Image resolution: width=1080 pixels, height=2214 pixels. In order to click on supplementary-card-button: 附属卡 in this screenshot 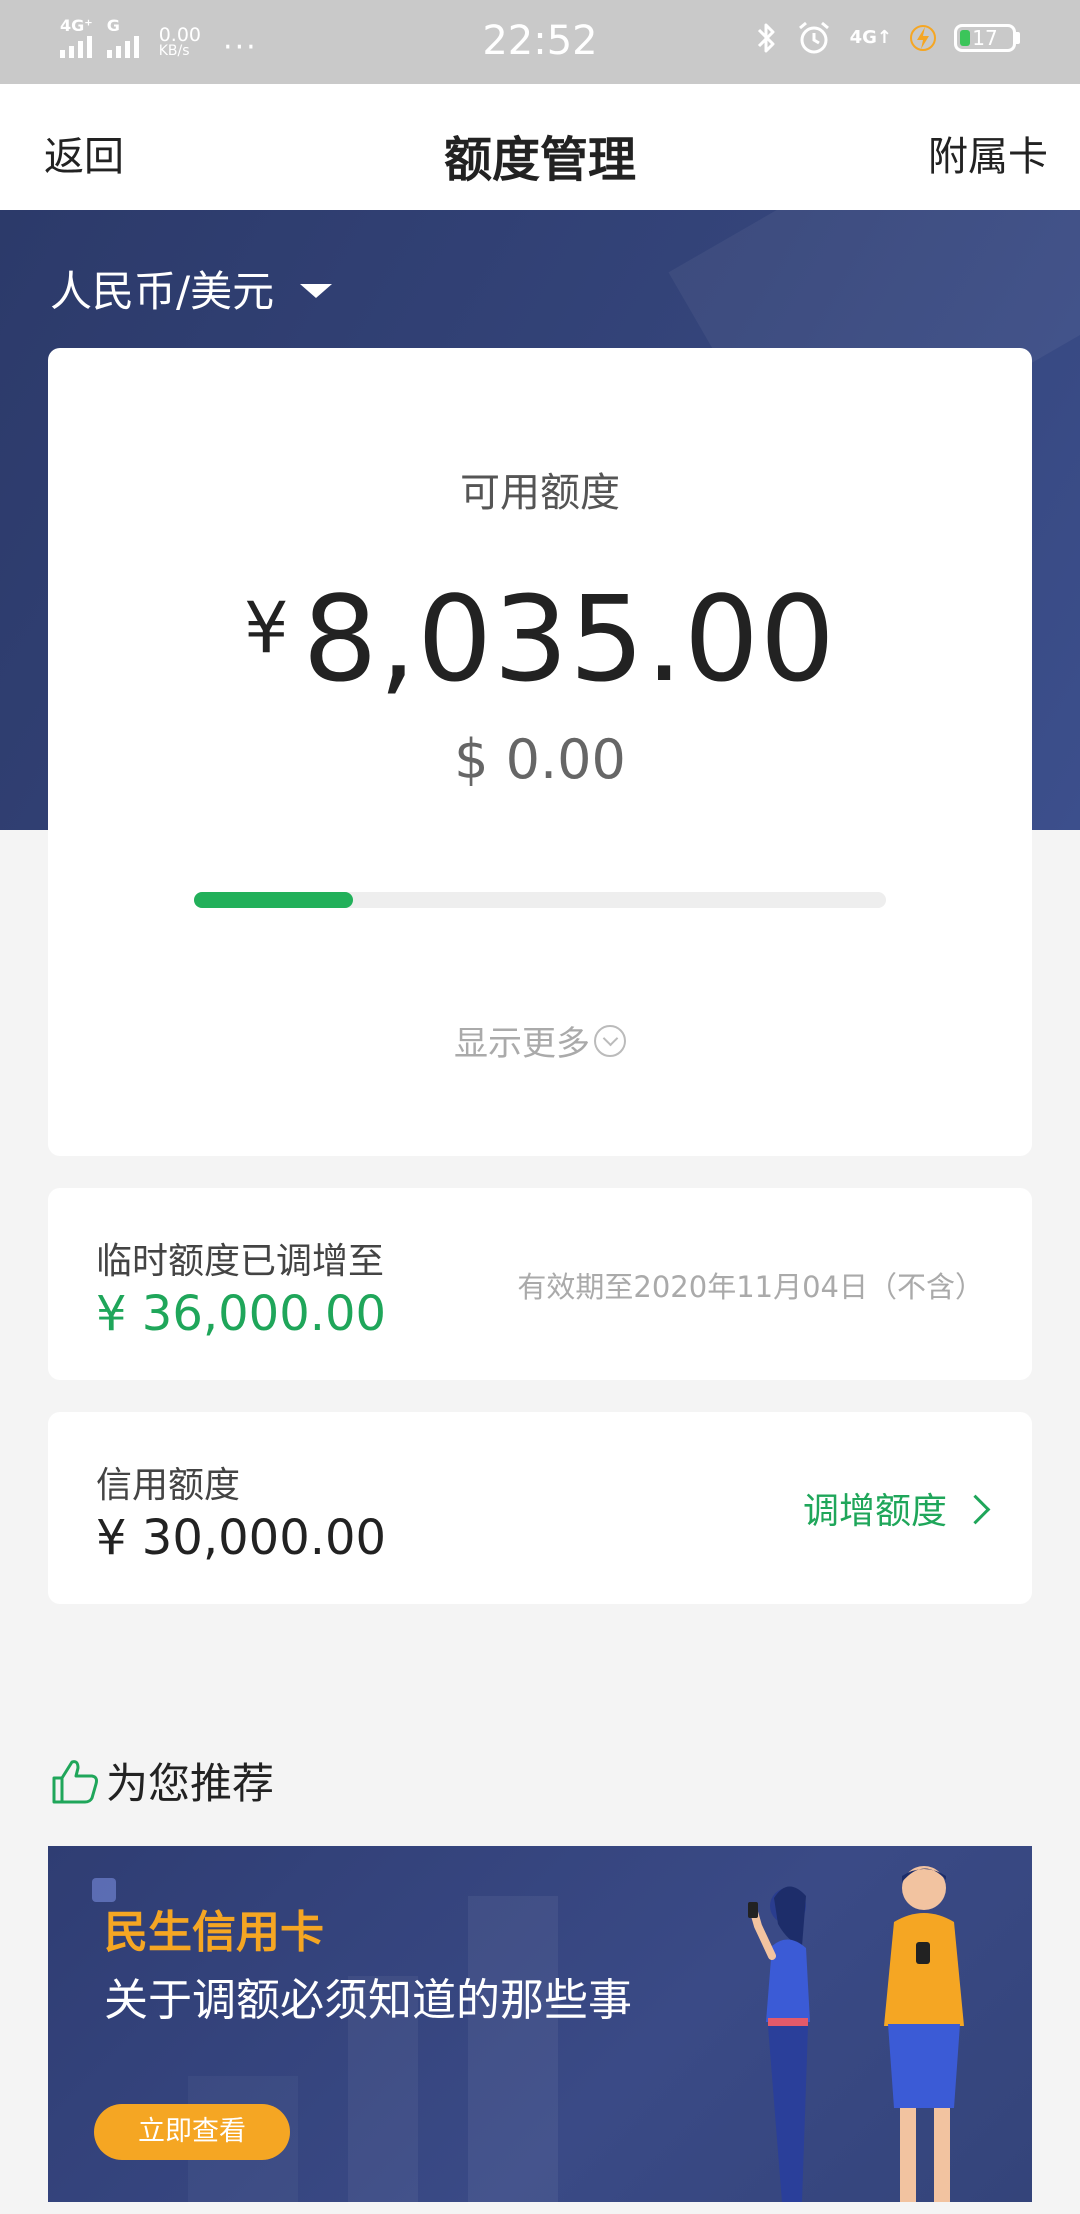, I will do `click(988, 153)`.